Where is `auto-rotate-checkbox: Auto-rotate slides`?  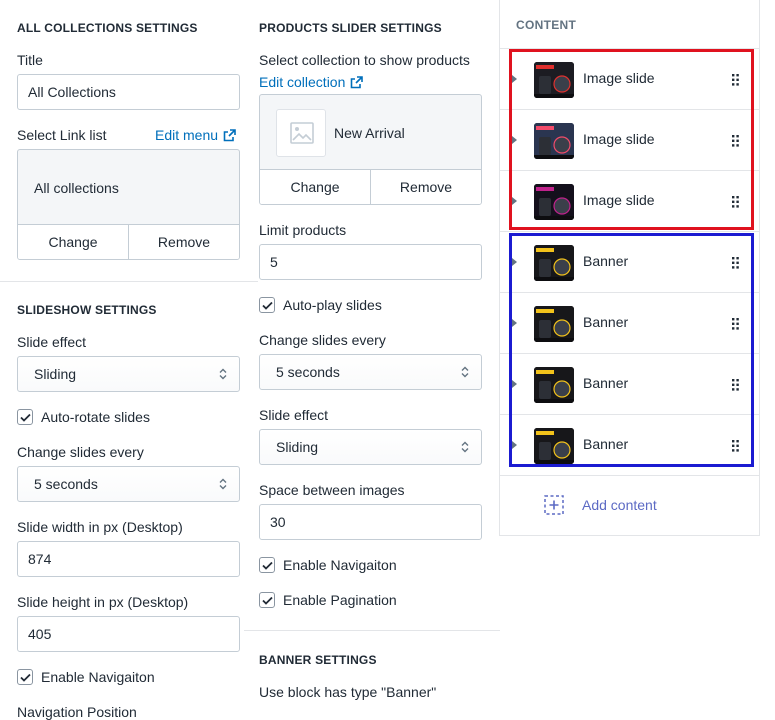
auto-rotate-checkbox: Auto-rotate slides is located at coordinates (83, 417).